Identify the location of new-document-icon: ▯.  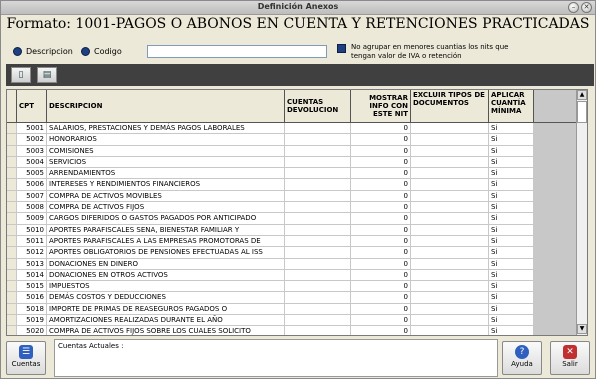
(21, 75).